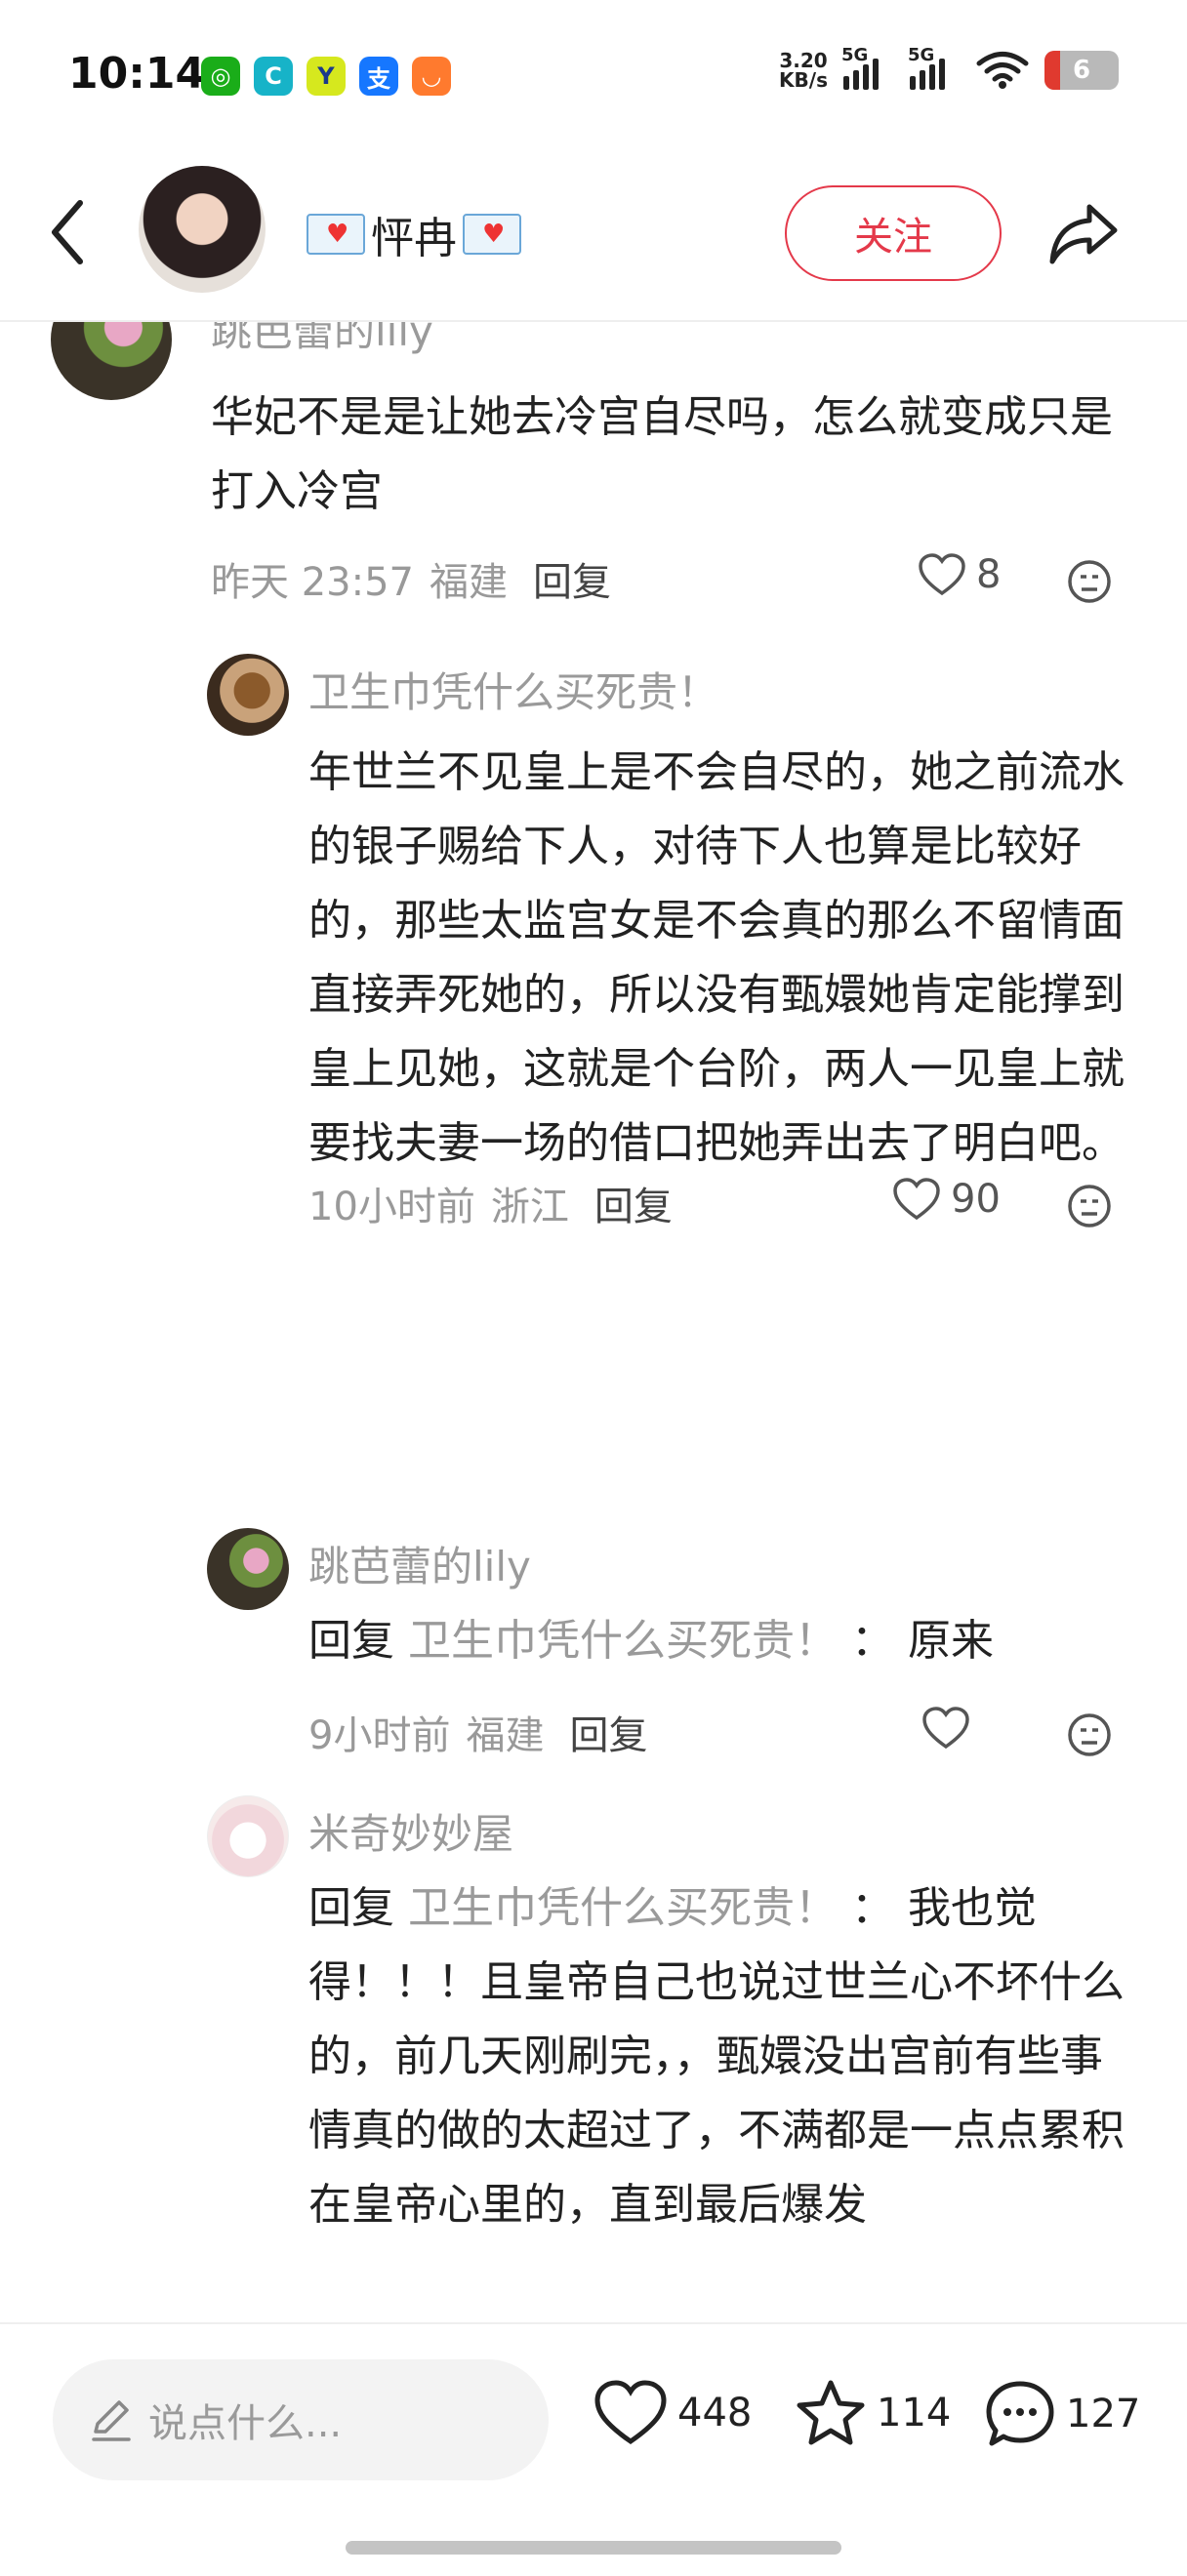 The width and height of the screenshot is (1187, 2576). What do you see at coordinates (873, 2413) in the screenshot?
I see `favorite-button: 114` at bounding box center [873, 2413].